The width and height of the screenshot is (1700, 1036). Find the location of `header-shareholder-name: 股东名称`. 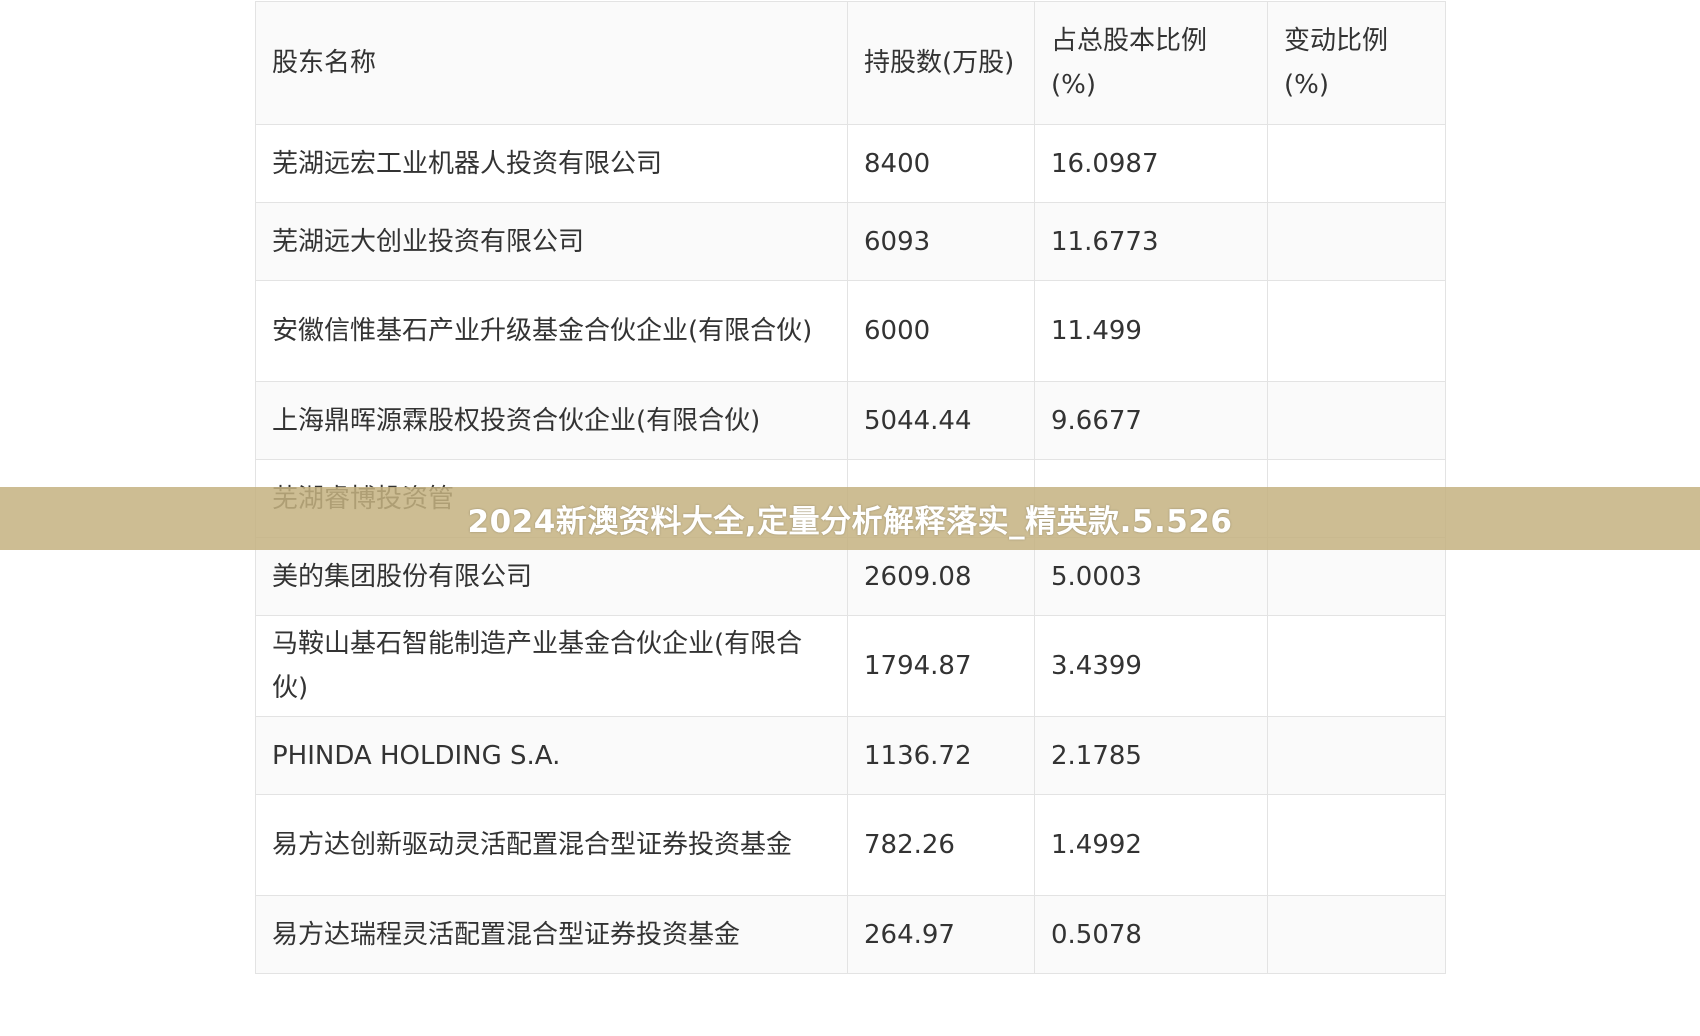

header-shareholder-name: 股东名称 is located at coordinates (551, 63).